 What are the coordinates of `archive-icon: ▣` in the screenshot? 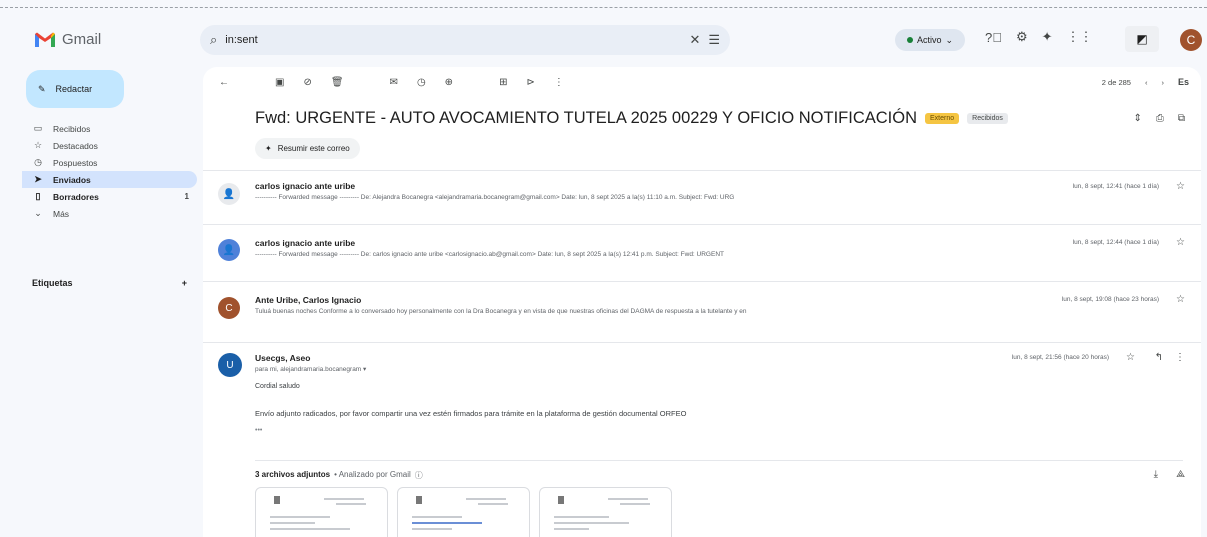 It's located at (279, 82).